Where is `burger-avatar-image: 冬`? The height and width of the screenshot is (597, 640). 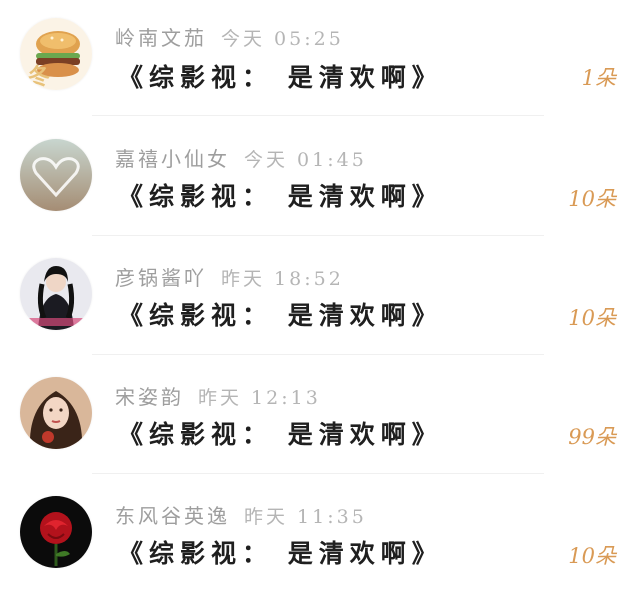 burger-avatar-image: 冬 is located at coordinates (56, 54).